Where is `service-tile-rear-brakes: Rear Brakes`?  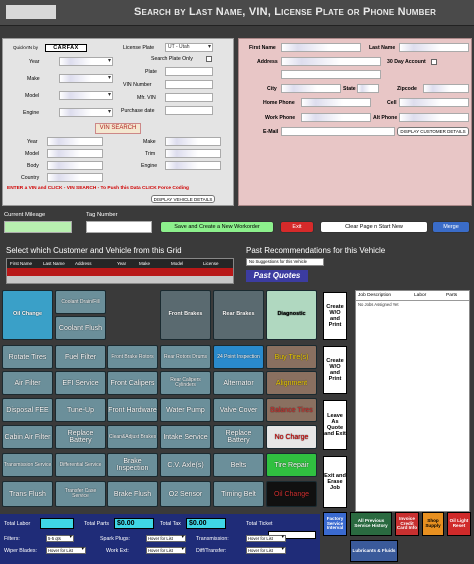
service-tile-rear-brakes: Rear Brakes is located at coordinates (238, 315).